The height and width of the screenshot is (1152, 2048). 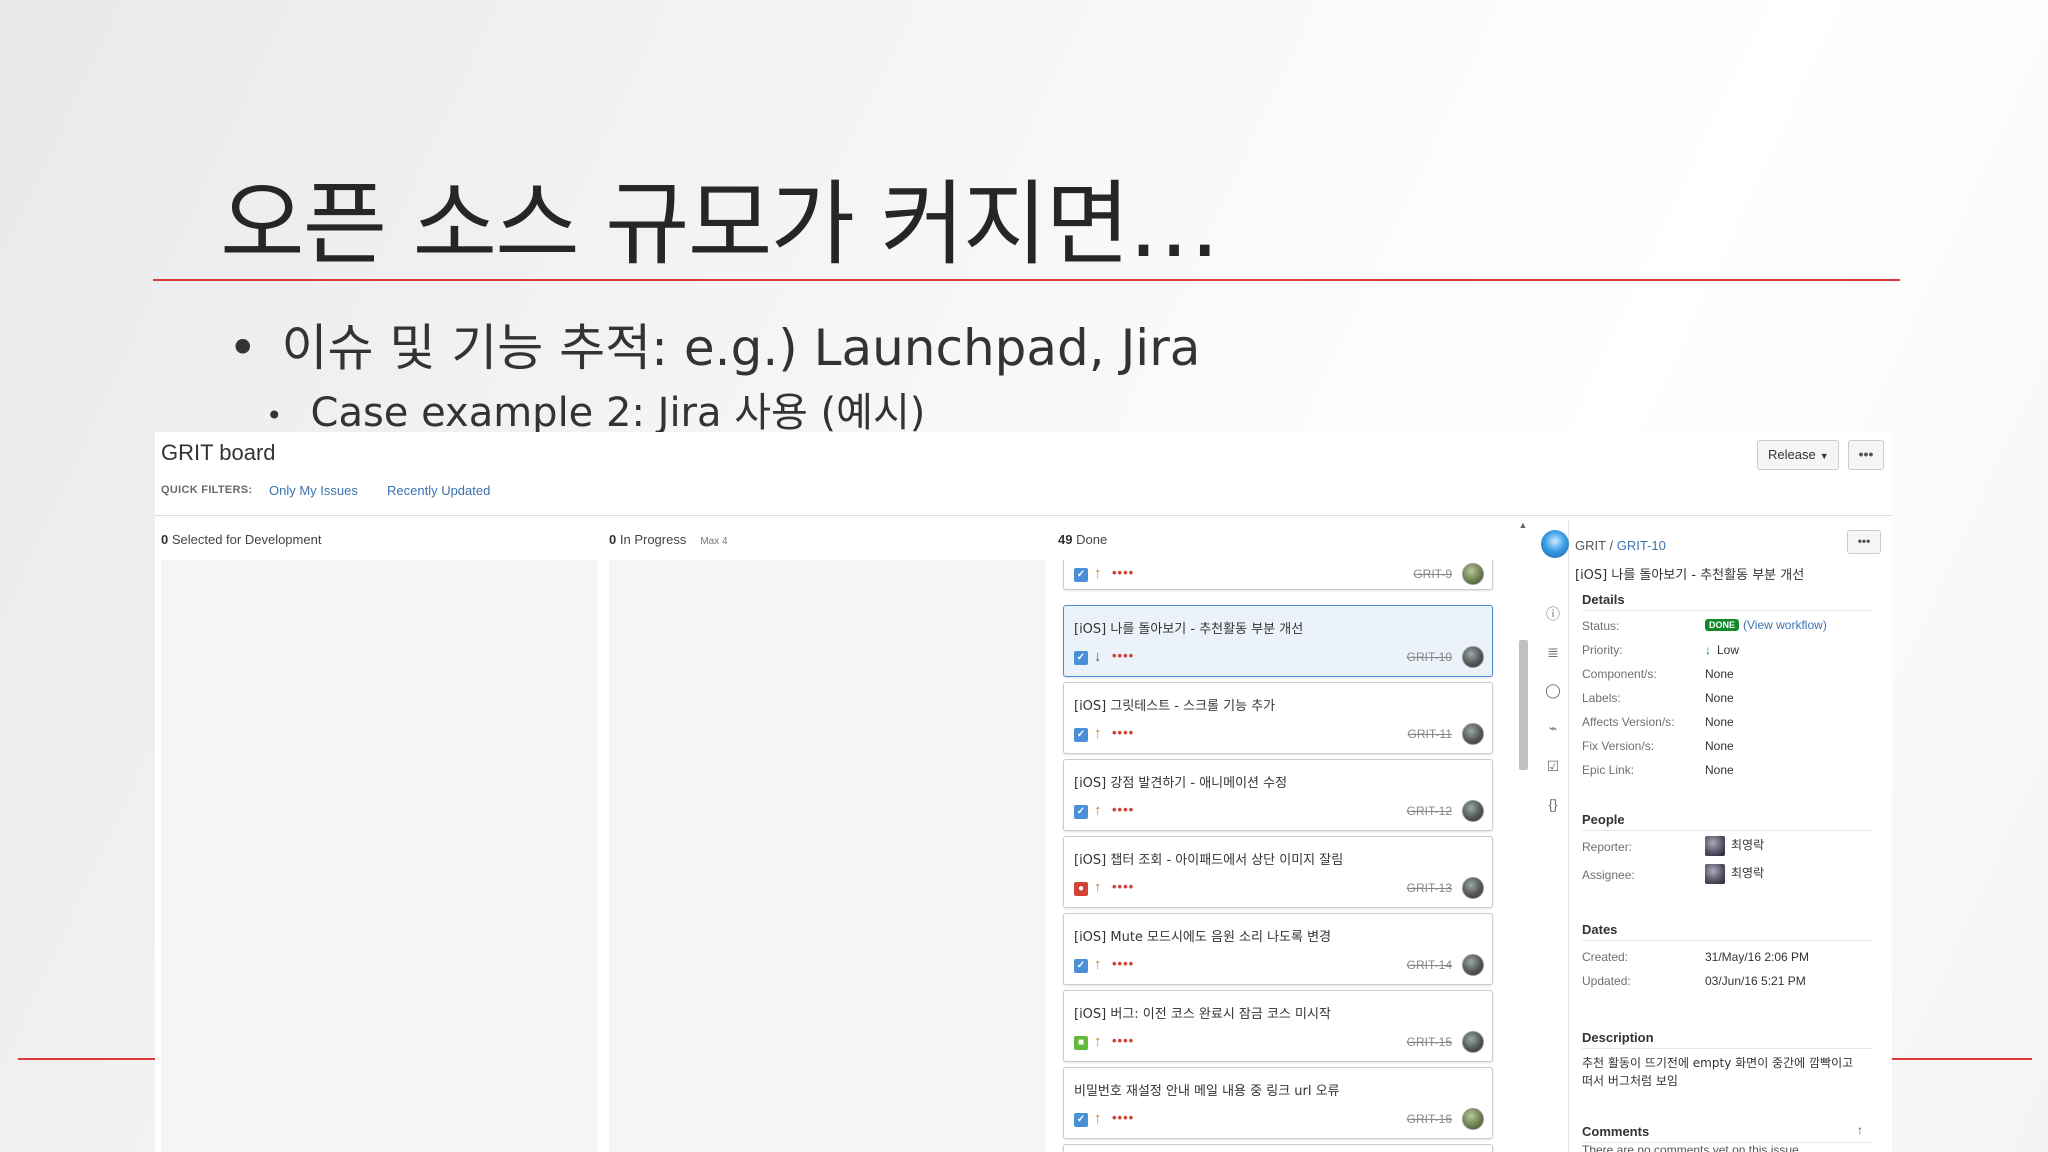 What do you see at coordinates (1432, 574) in the screenshot?
I see `issue-key: GRIT-9` at bounding box center [1432, 574].